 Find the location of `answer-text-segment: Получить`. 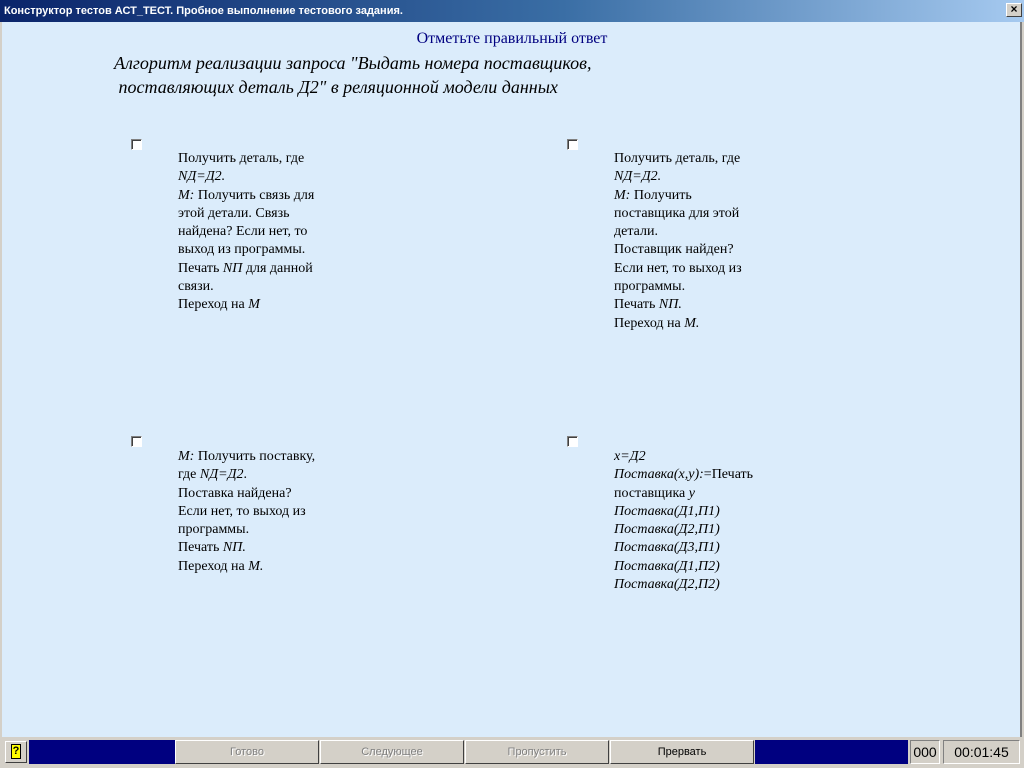

answer-text-segment: Получить is located at coordinates (661, 195).